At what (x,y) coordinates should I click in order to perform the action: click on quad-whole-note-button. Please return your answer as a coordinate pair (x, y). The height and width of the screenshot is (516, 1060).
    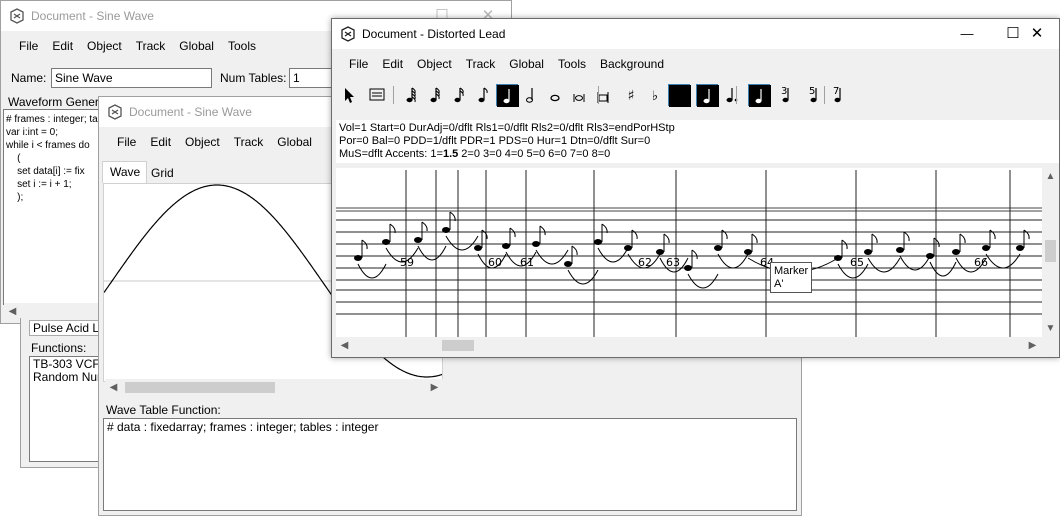
    Looking at the image, I should click on (603, 95).